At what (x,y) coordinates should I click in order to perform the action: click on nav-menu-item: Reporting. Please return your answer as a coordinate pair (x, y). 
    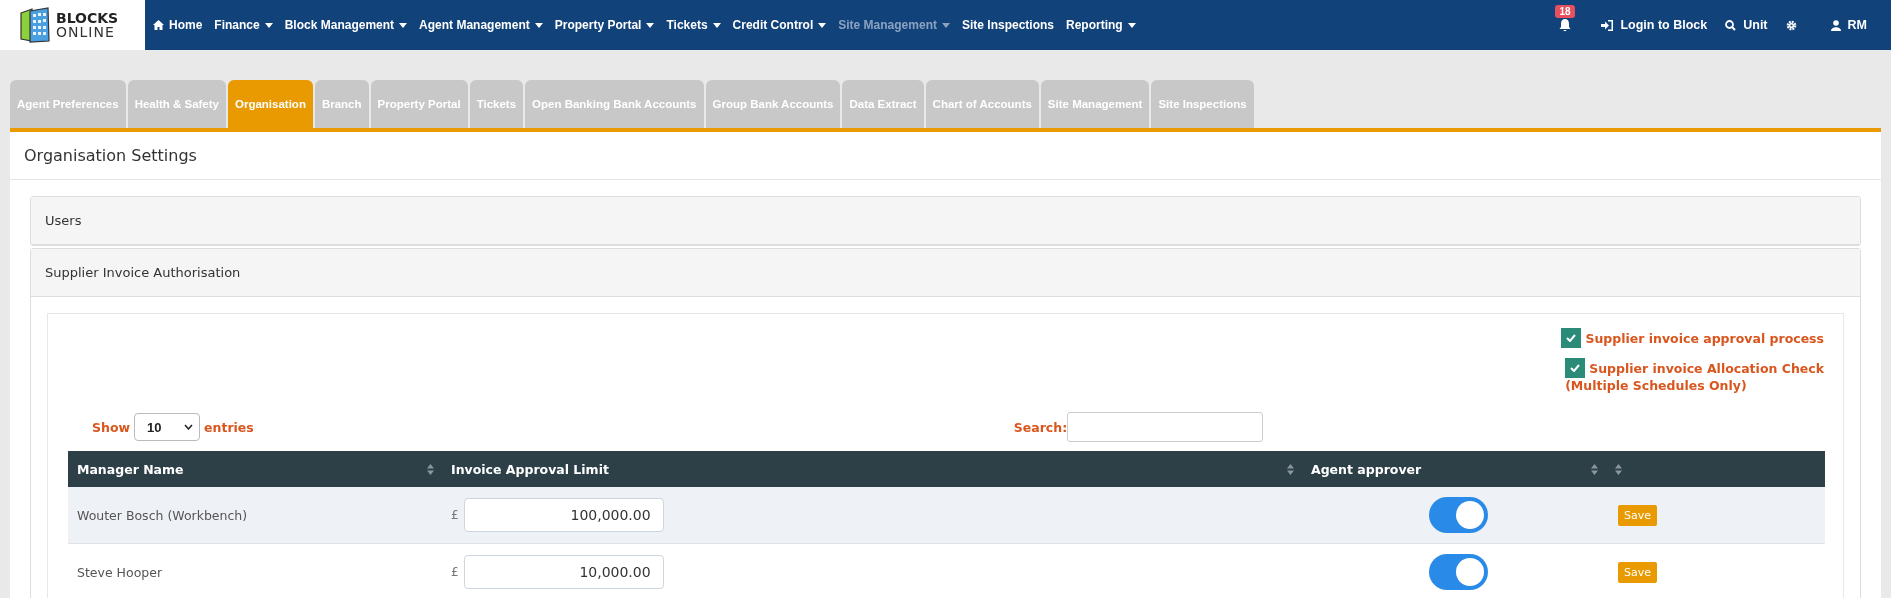
    Looking at the image, I should click on (1101, 25).